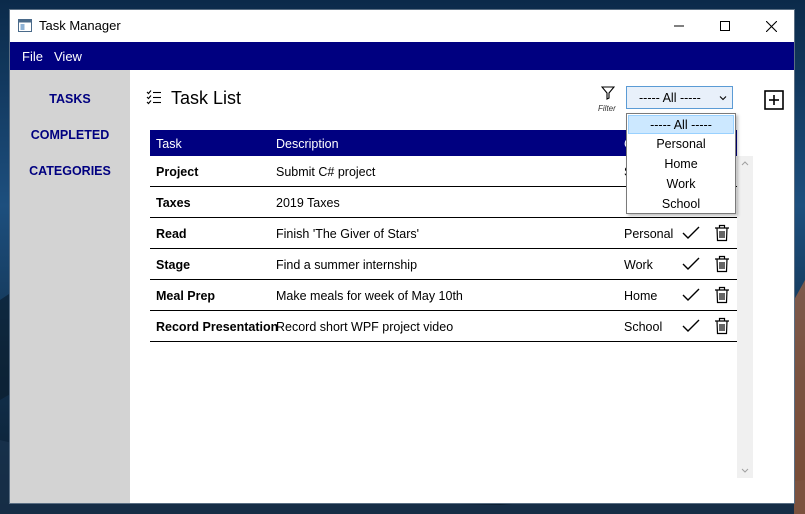 This screenshot has height=514, width=805. Describe the element at coordinates (70, 286) in the screenshot. I see `sidebar: TASKS COMPLETED CATEGORIES` at that location.